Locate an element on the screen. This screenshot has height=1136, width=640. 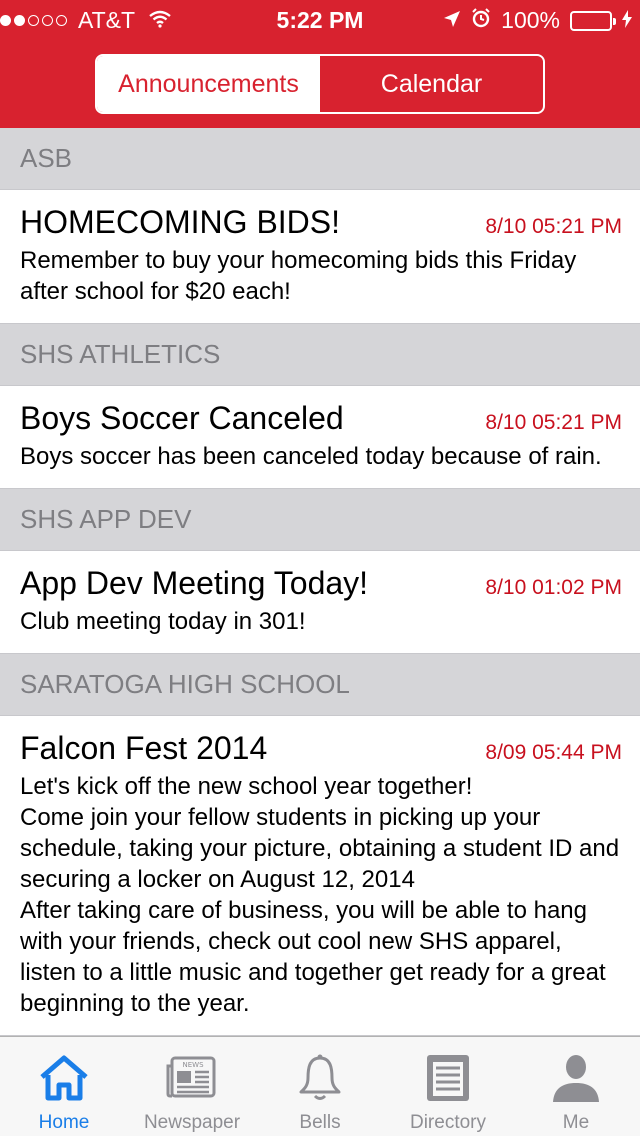
alarm-icon is located at coordinates (481, 20).